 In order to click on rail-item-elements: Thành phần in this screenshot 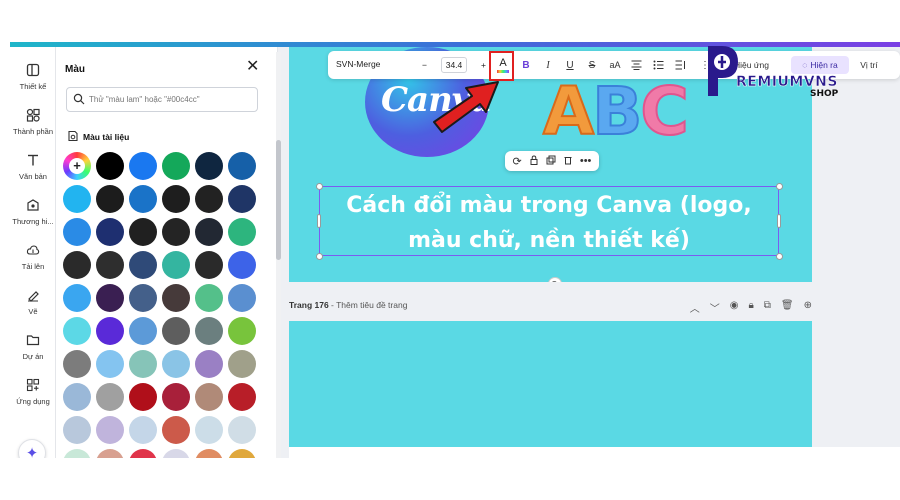, I will do `click(33, 122)`.